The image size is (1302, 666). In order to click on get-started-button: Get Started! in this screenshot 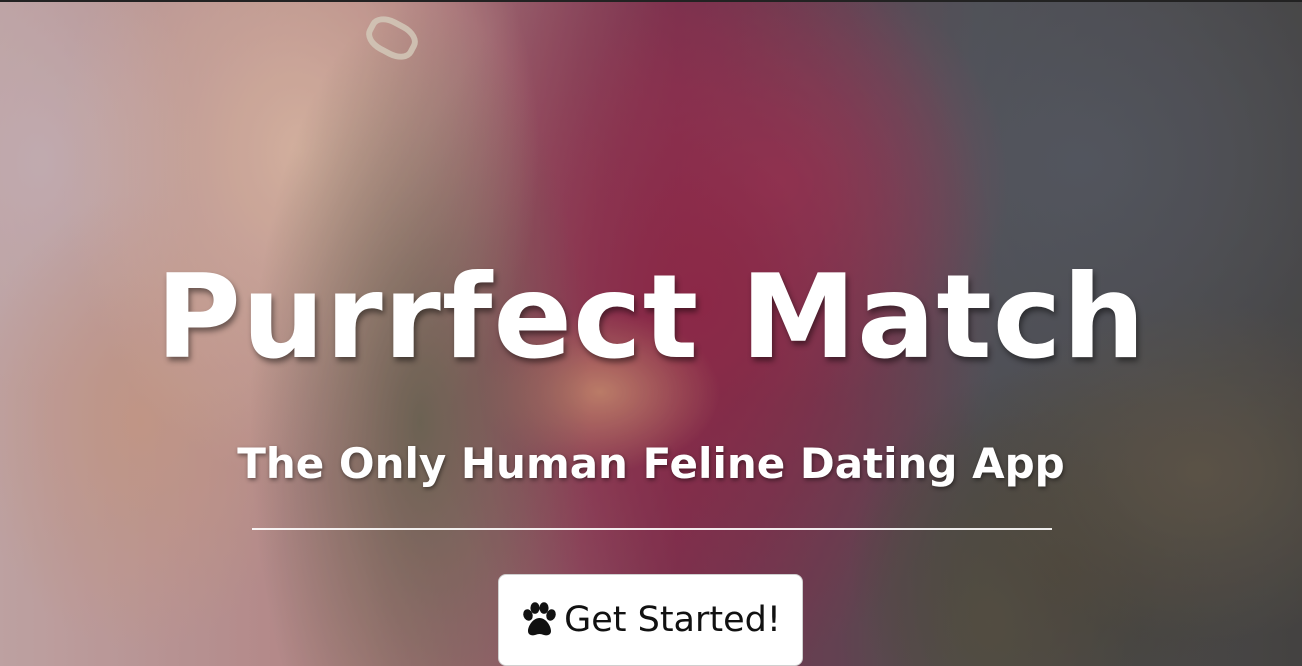, I will do `click(650, 620)`.